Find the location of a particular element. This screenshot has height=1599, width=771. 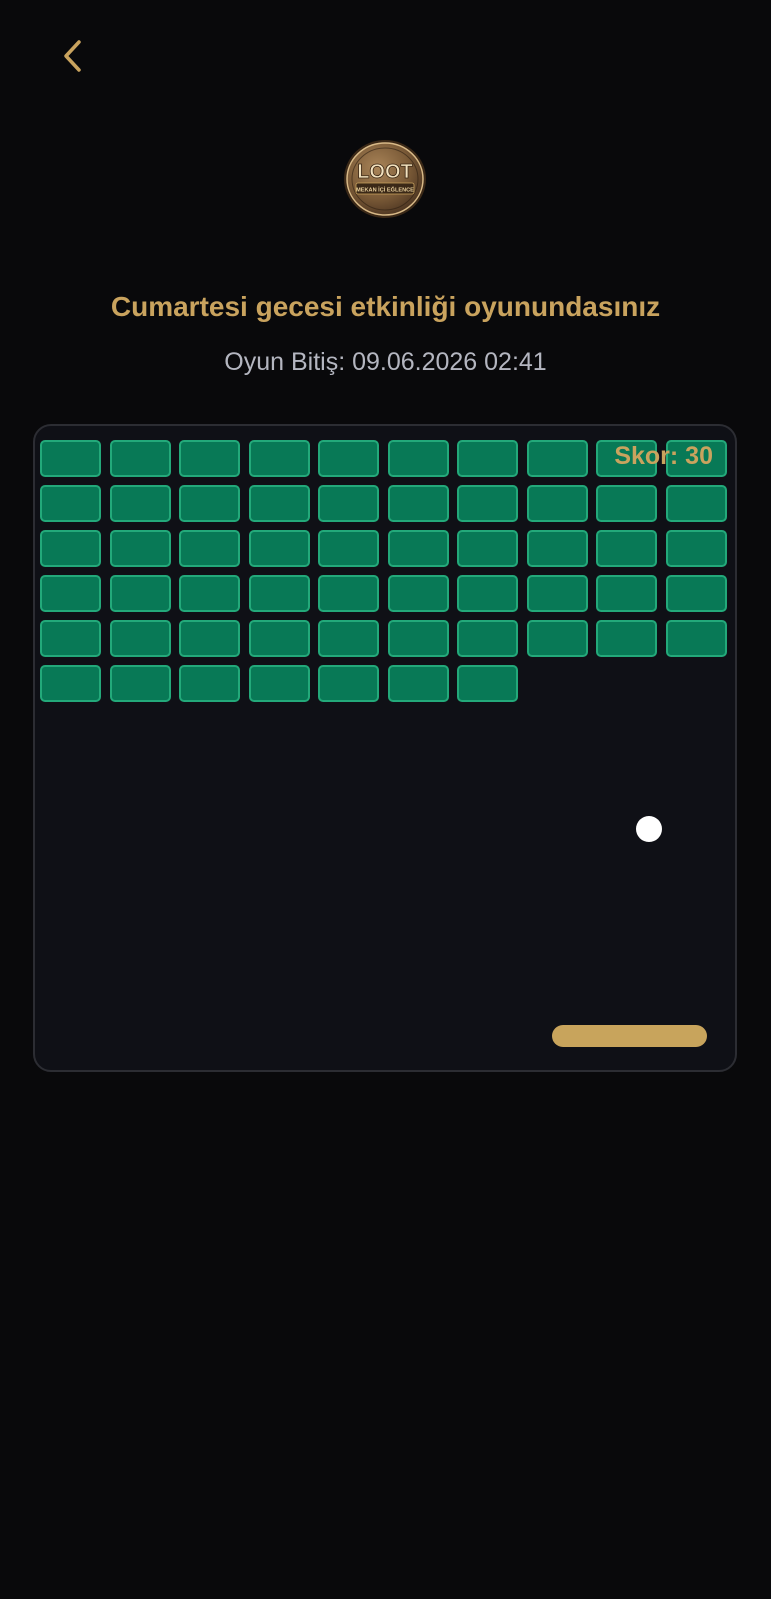

game-end-time: Oyun Bitiş: 09.06.2026 02:41 is located at coordinates (385, 362).